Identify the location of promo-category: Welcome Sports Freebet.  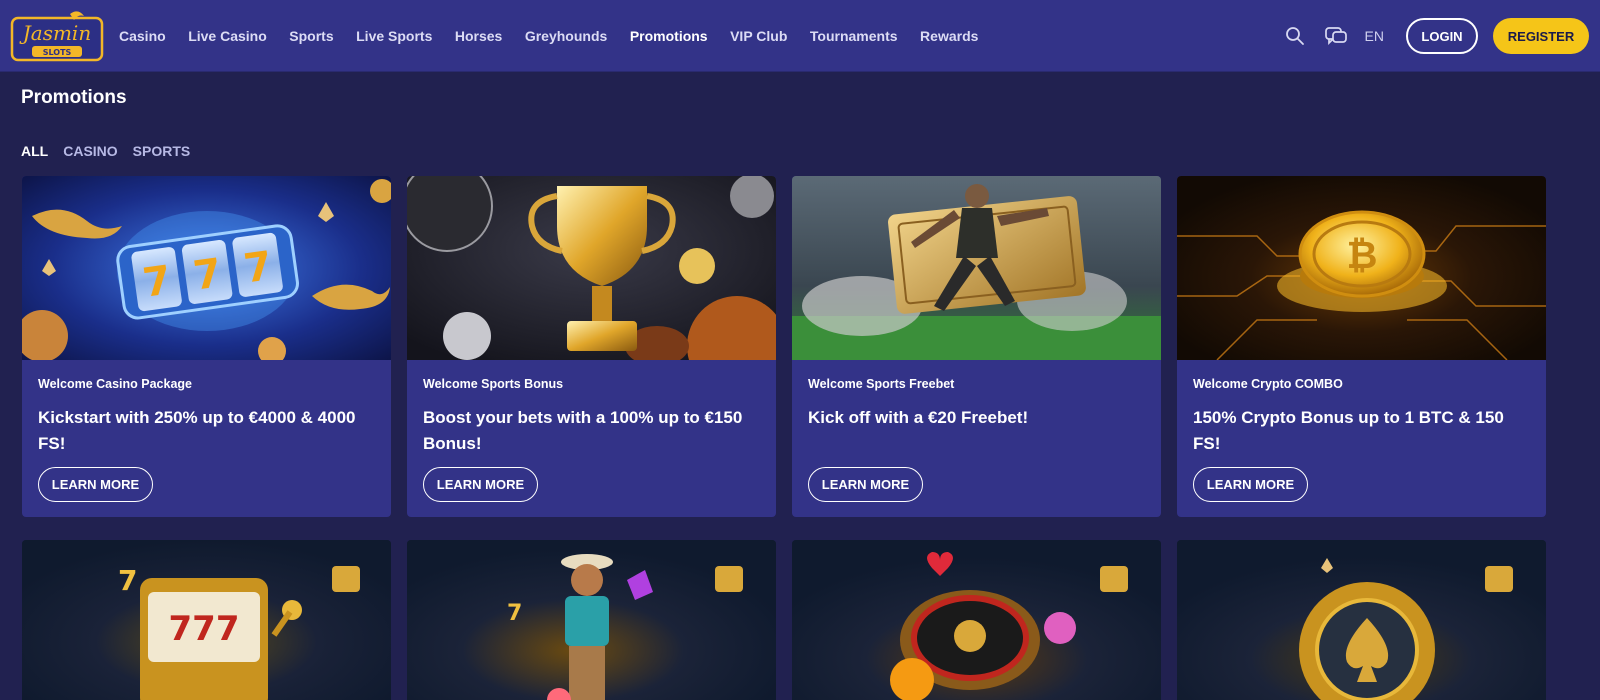
(881, 384).